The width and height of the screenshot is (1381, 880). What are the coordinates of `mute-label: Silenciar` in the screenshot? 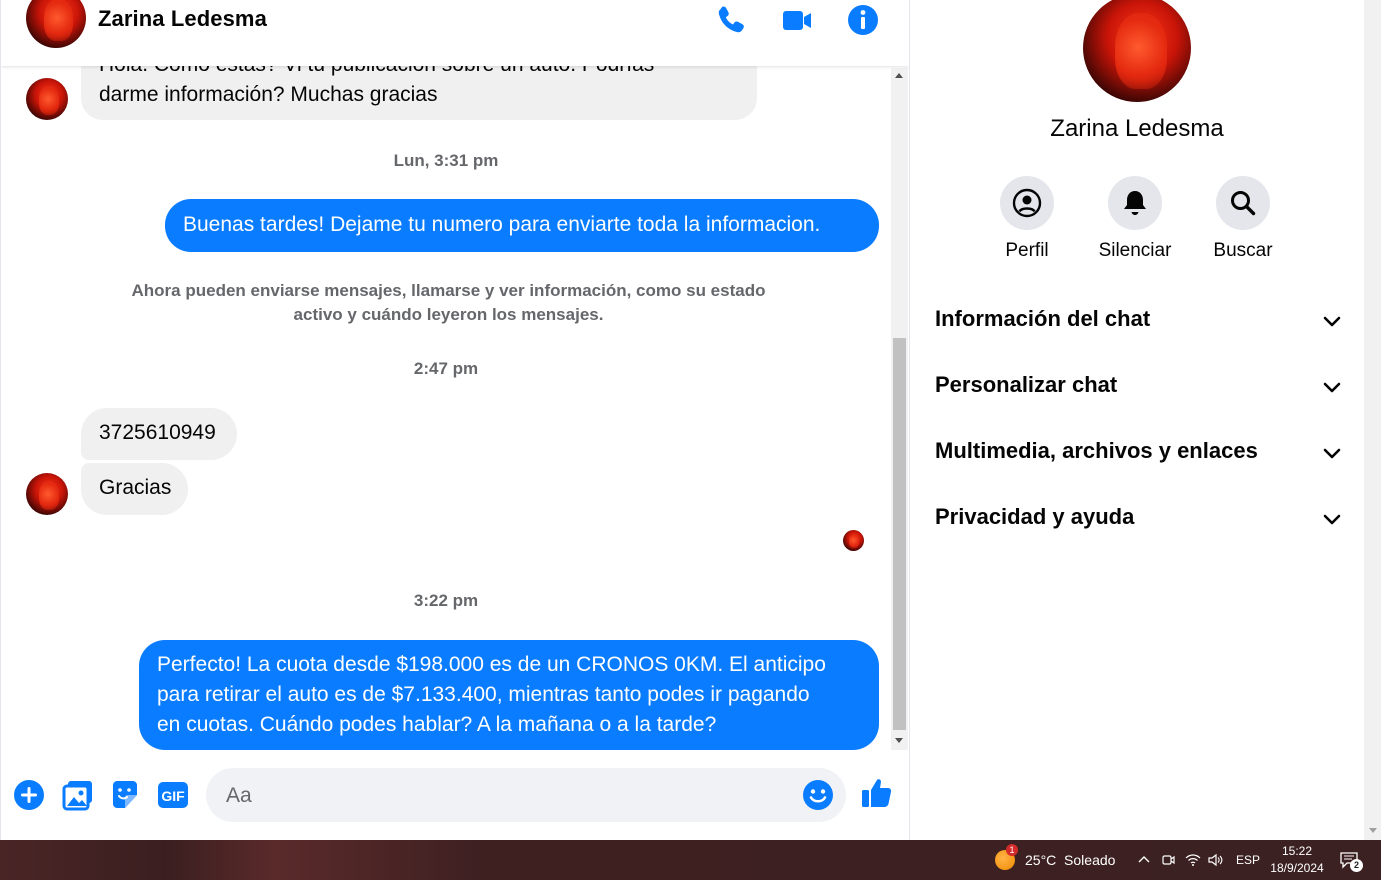 It's located at (1135, 250).